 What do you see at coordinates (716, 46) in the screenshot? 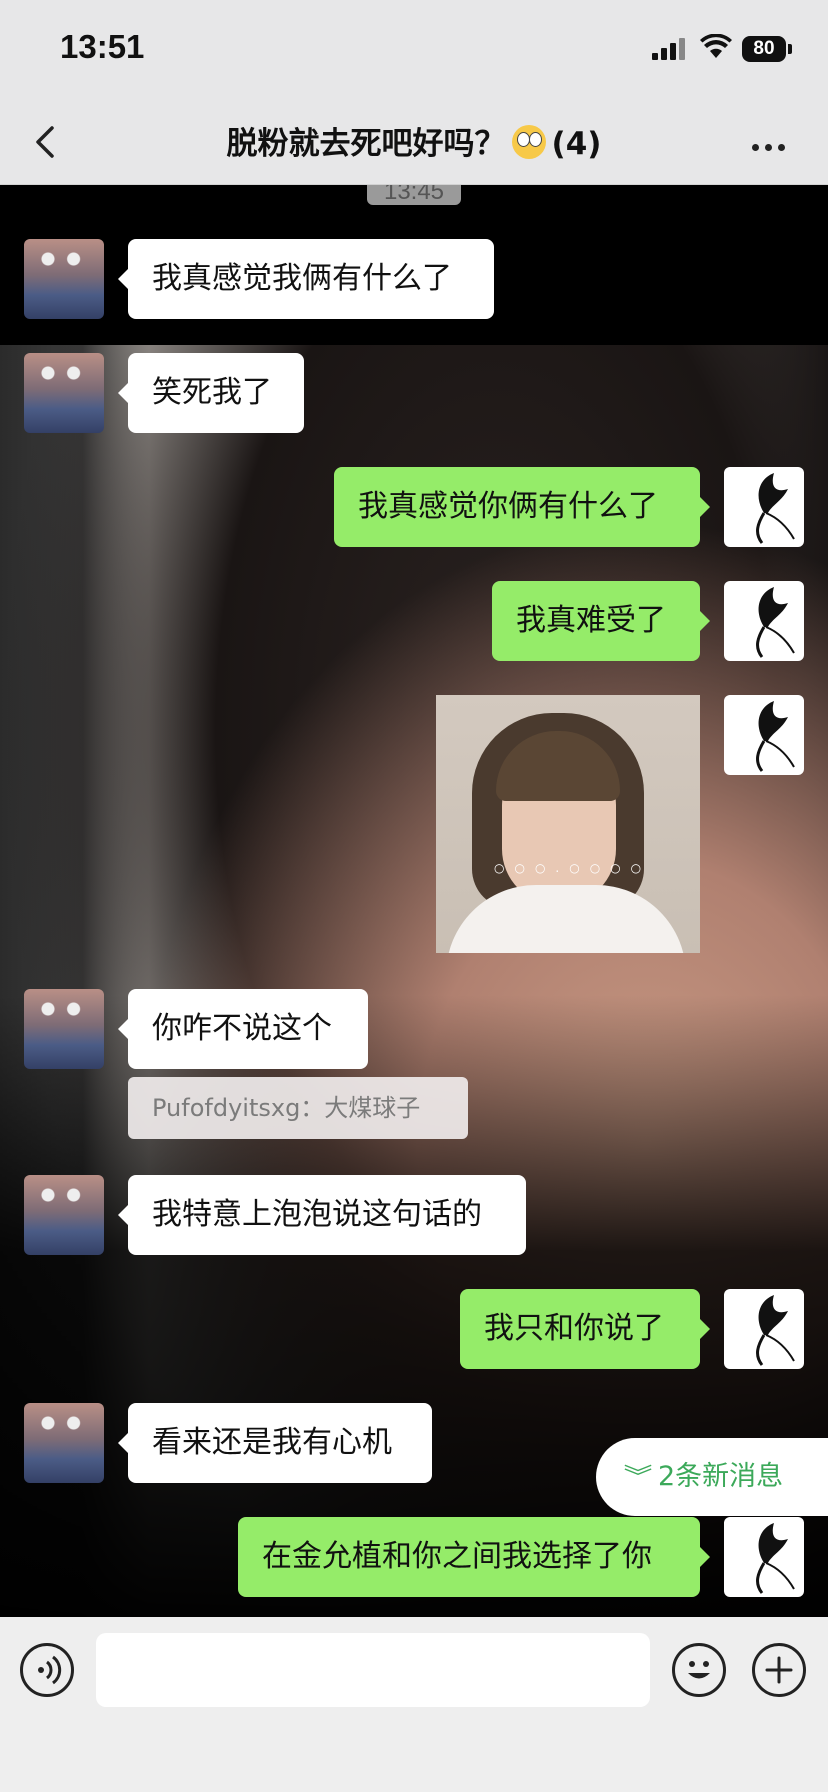
I see `wifi-icon` at bounding box center [716, 46].